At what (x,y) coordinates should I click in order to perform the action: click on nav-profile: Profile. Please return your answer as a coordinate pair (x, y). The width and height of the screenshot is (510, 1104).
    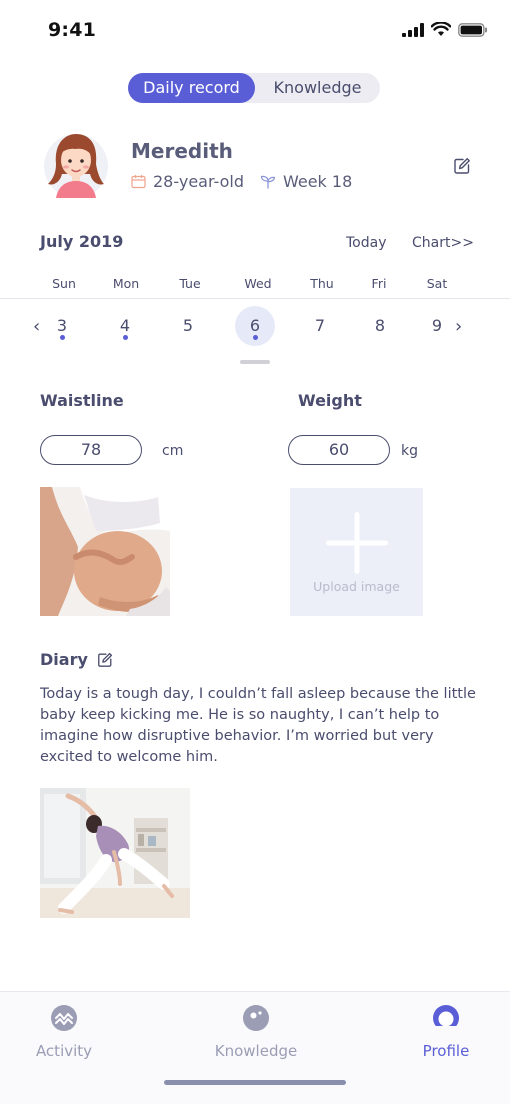
    Looking at the image, I should click on (446, 1032).